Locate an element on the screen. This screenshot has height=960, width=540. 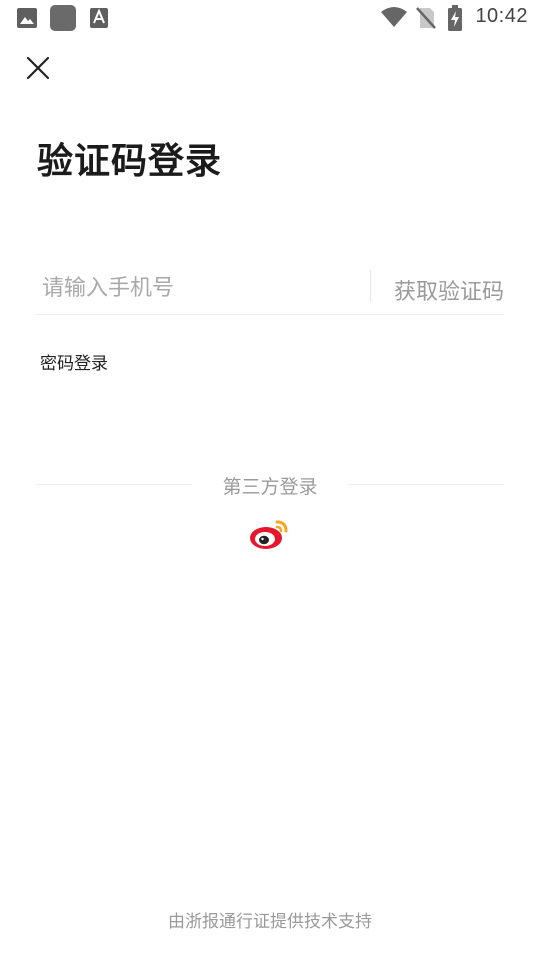
no-sim-icon is located at coordinates (426, 20).